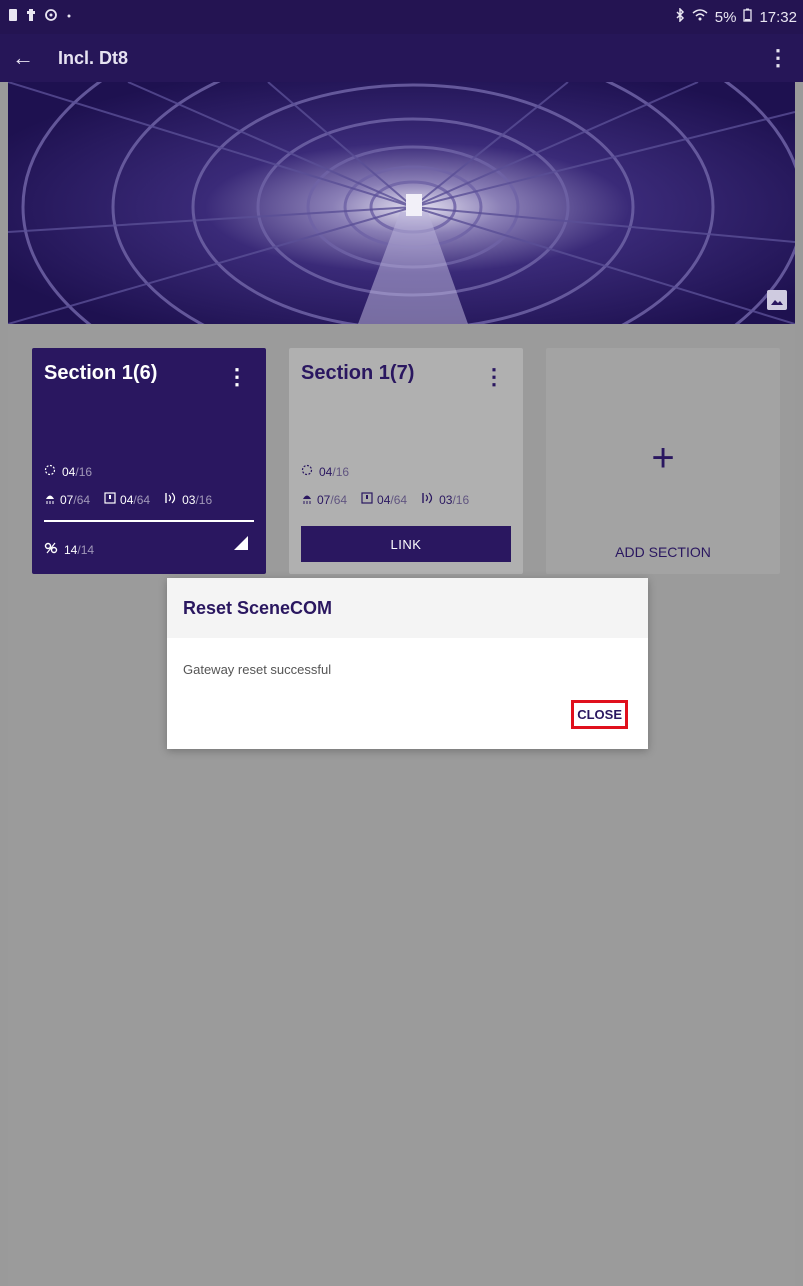  I want to click on battery-percent: 5%, so click(725, 17).